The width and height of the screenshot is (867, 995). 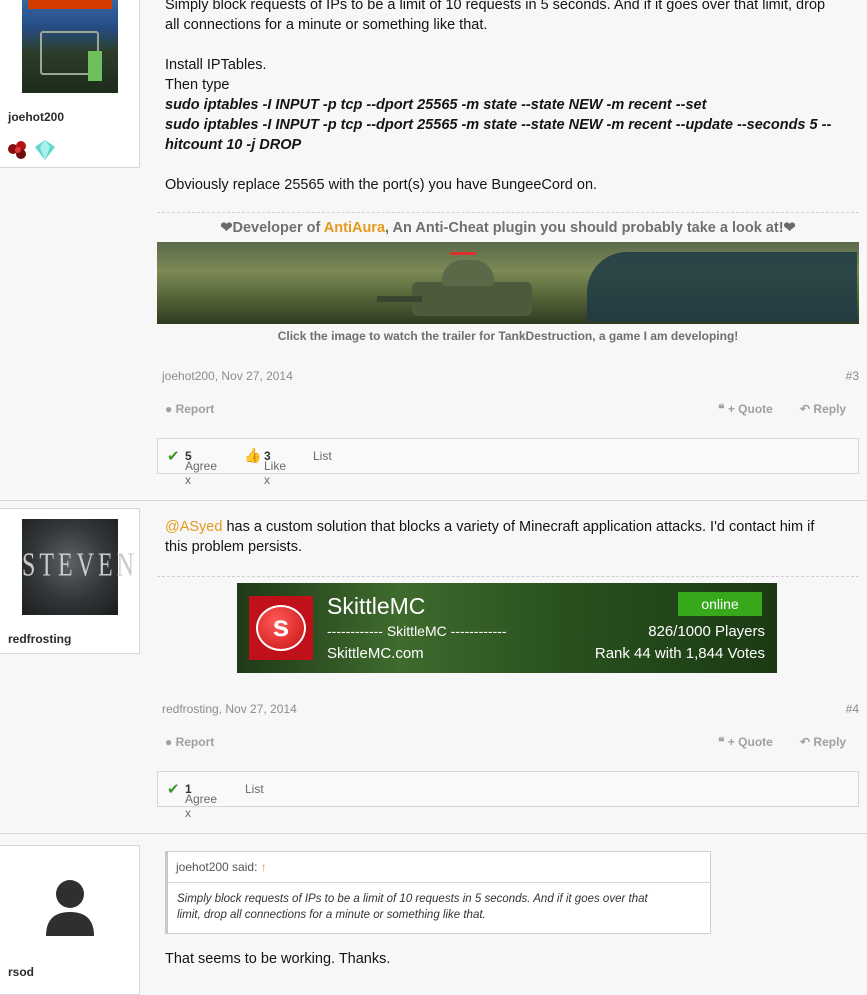 I want to click on mention-link: @ASyed, so click(x=193, y=527).